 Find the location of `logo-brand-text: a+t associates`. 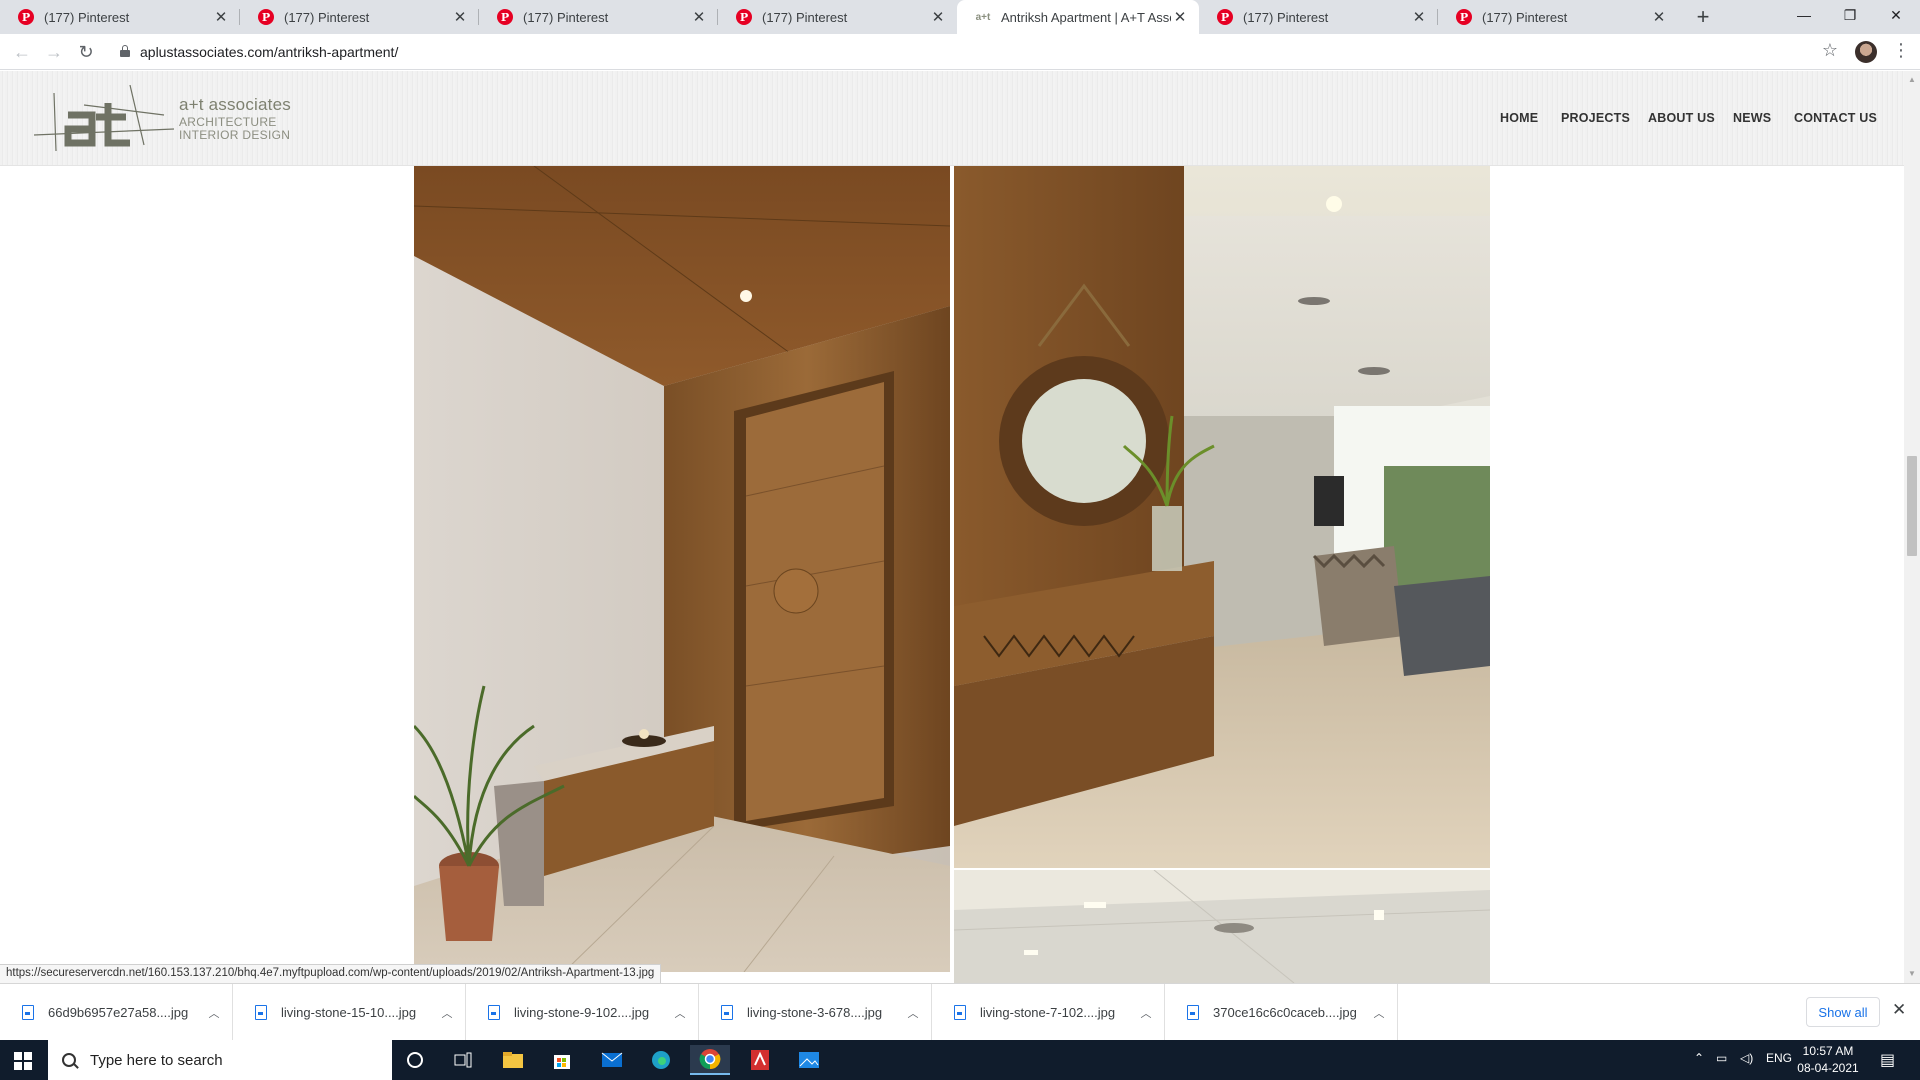

logo-brand-text: a+t associates is located at coordinates (235, 104).